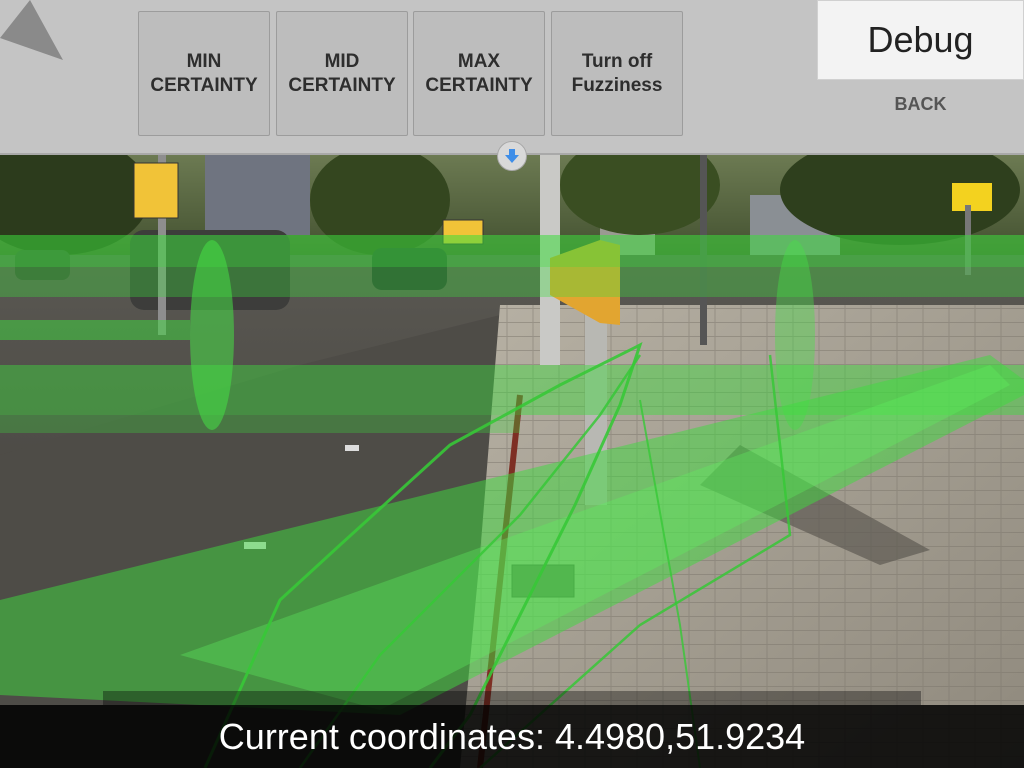 Image resolution: width=1024 pixels, height=768 pixels. I want to click on coordinates-bar: Current coordinates: 4.4980,51.9234, so click(512, 736).